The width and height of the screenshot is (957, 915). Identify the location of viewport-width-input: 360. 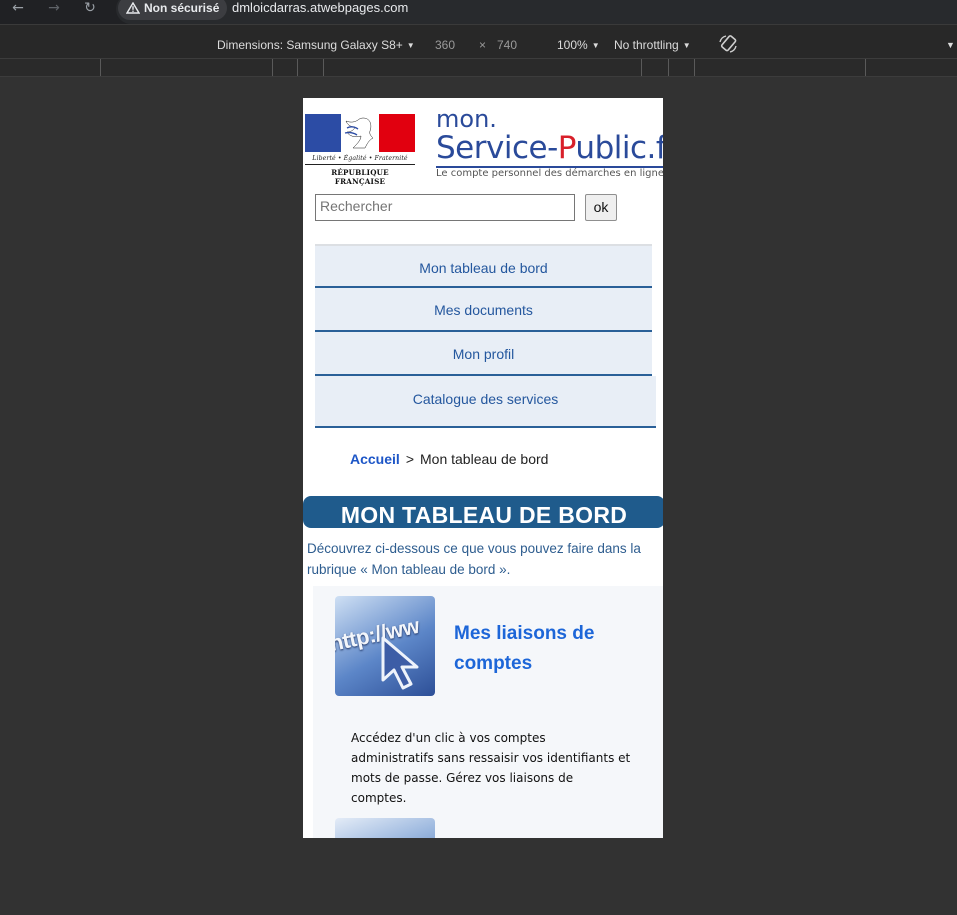
(445, 45).